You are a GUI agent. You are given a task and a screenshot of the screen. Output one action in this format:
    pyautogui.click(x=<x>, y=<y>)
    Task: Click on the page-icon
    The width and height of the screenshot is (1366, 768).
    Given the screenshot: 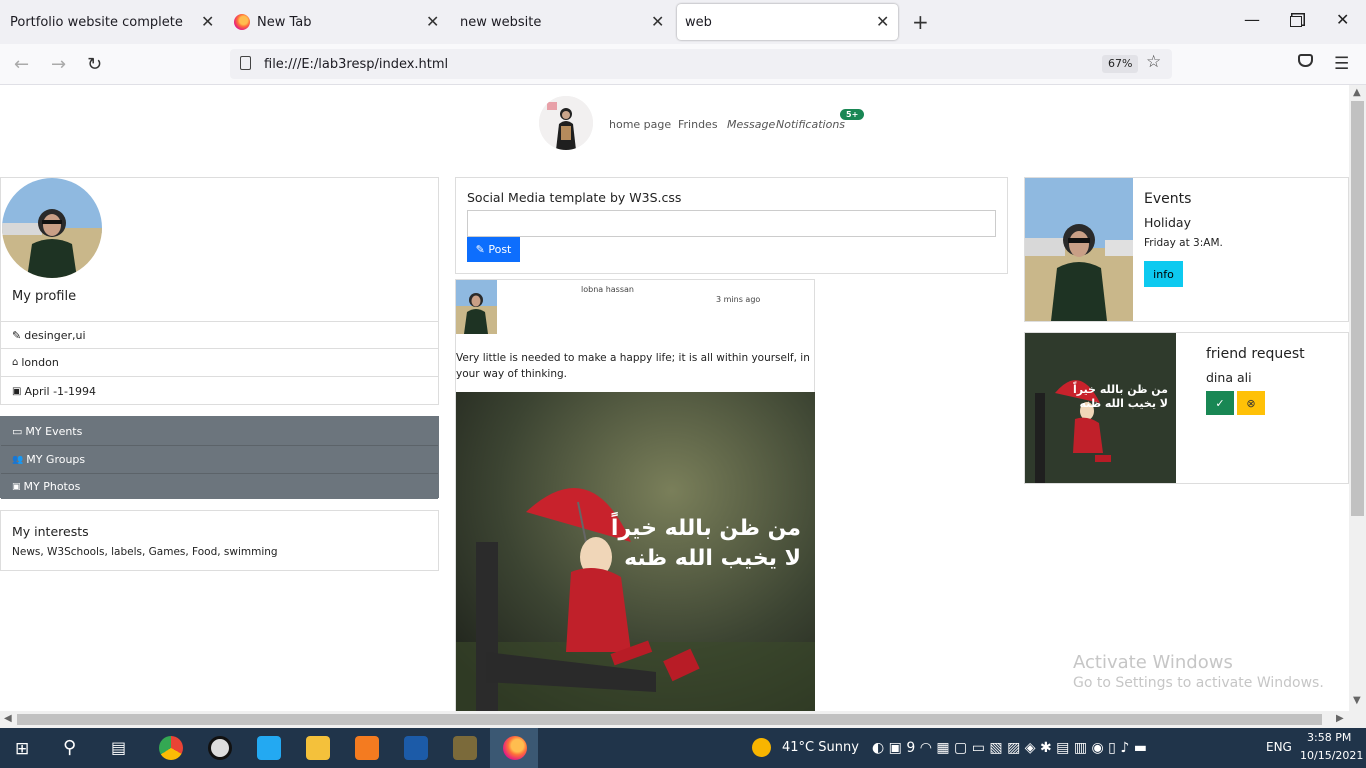 What is the action you would take?
    pyautogui.click(x=245, y=63)
    